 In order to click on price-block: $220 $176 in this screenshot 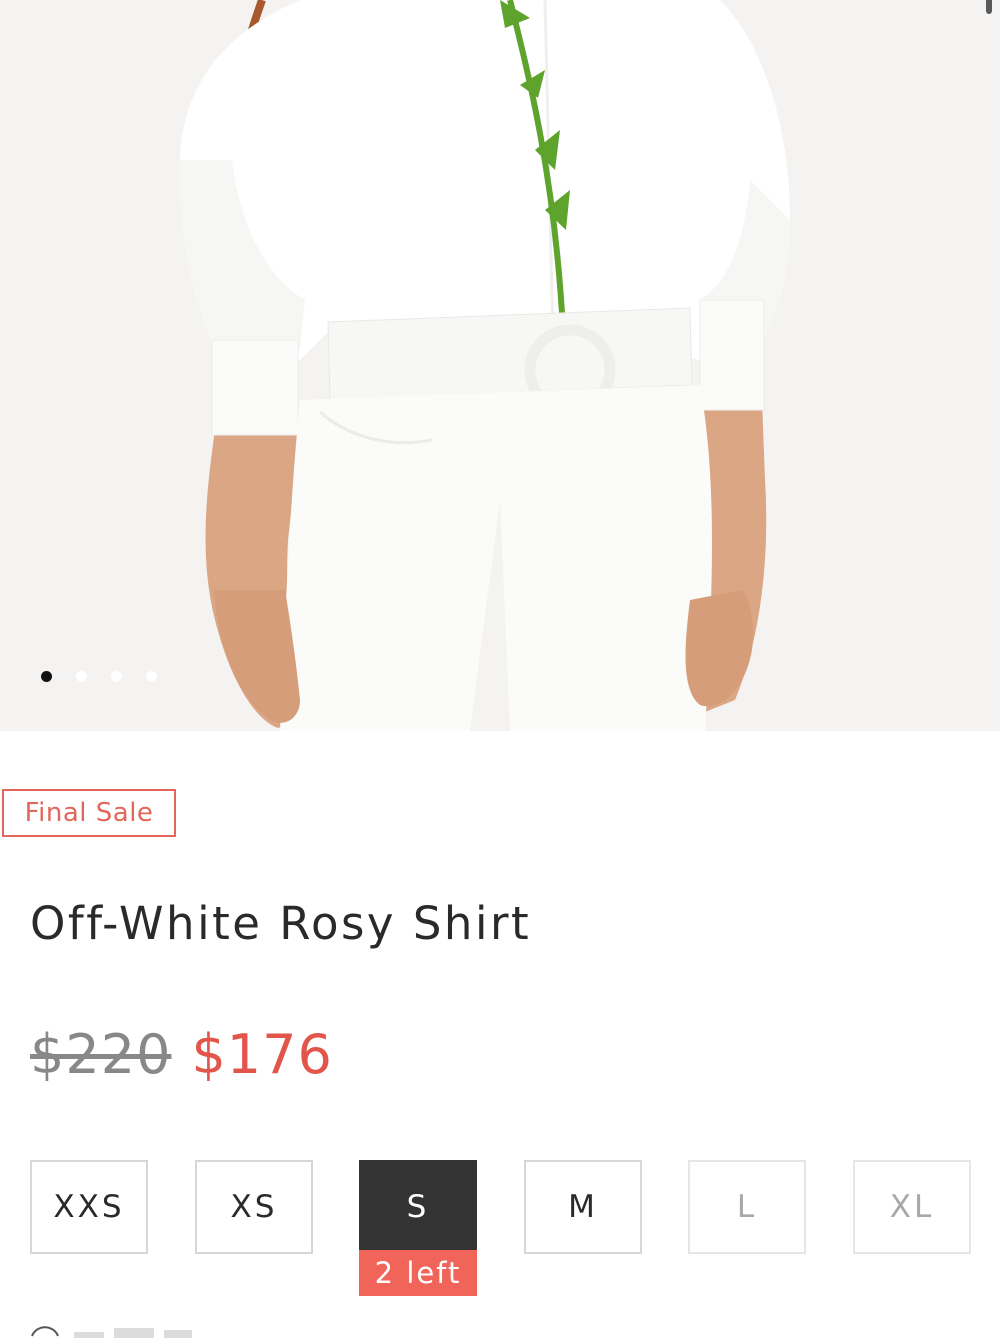, I will do `click(181, 1054)`.